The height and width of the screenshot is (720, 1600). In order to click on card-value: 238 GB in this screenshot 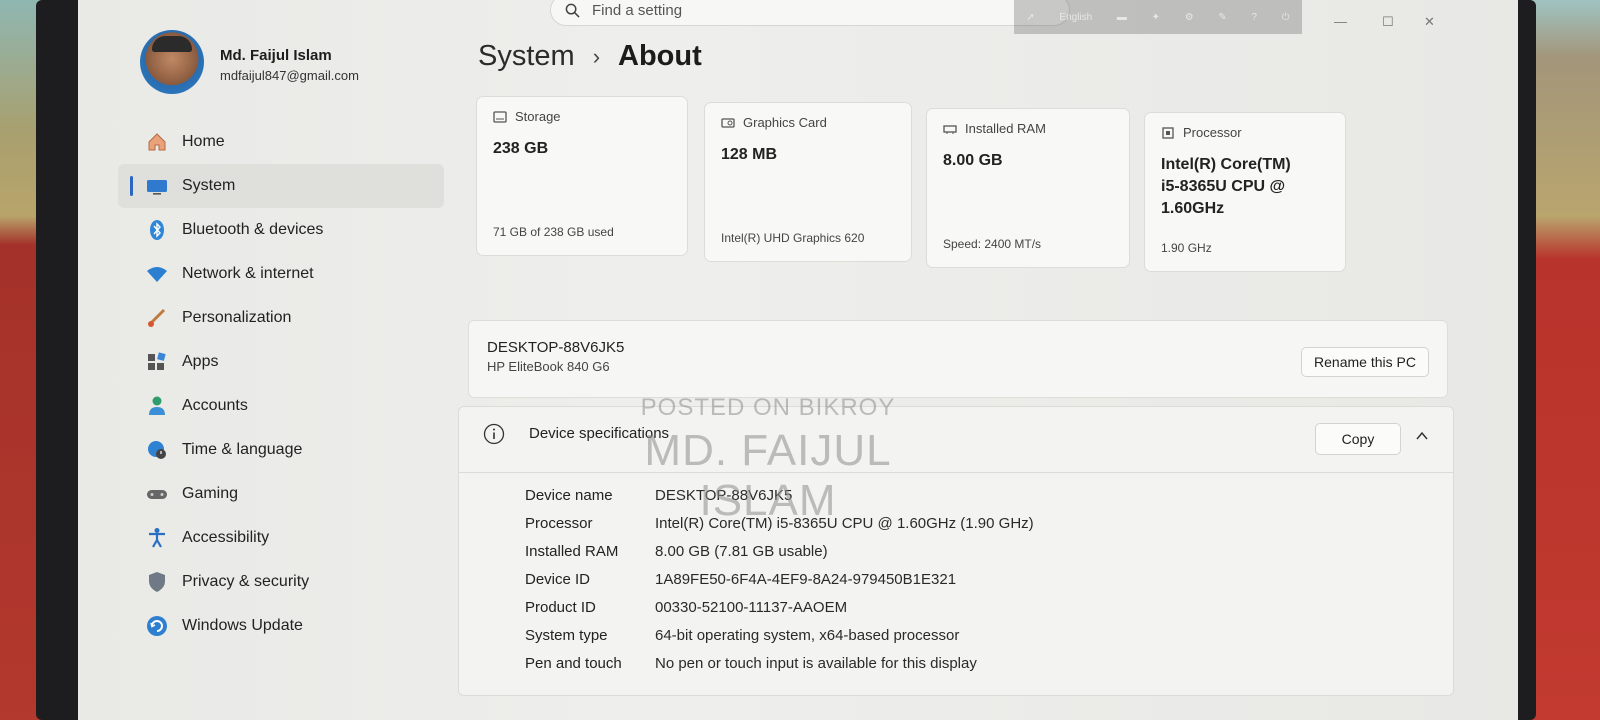, I will do `click(521, 148)`.